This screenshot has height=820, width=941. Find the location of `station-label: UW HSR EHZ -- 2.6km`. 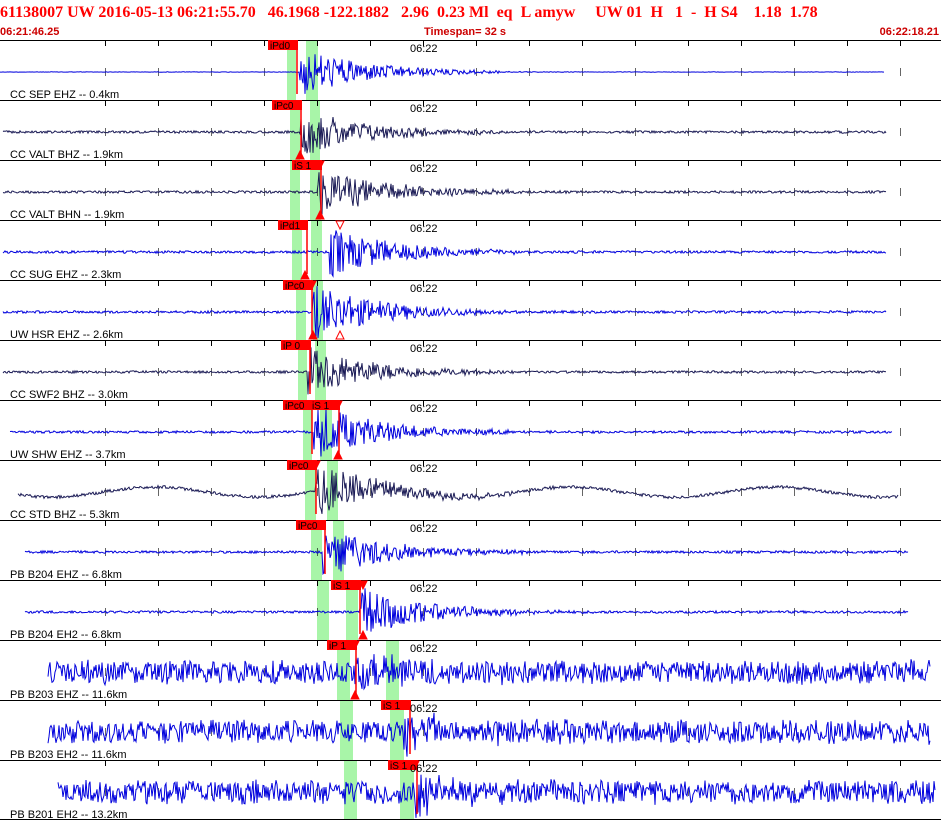

station-label: UW HSR EHZ -- 2.6km is located at coordinates (66, 335).